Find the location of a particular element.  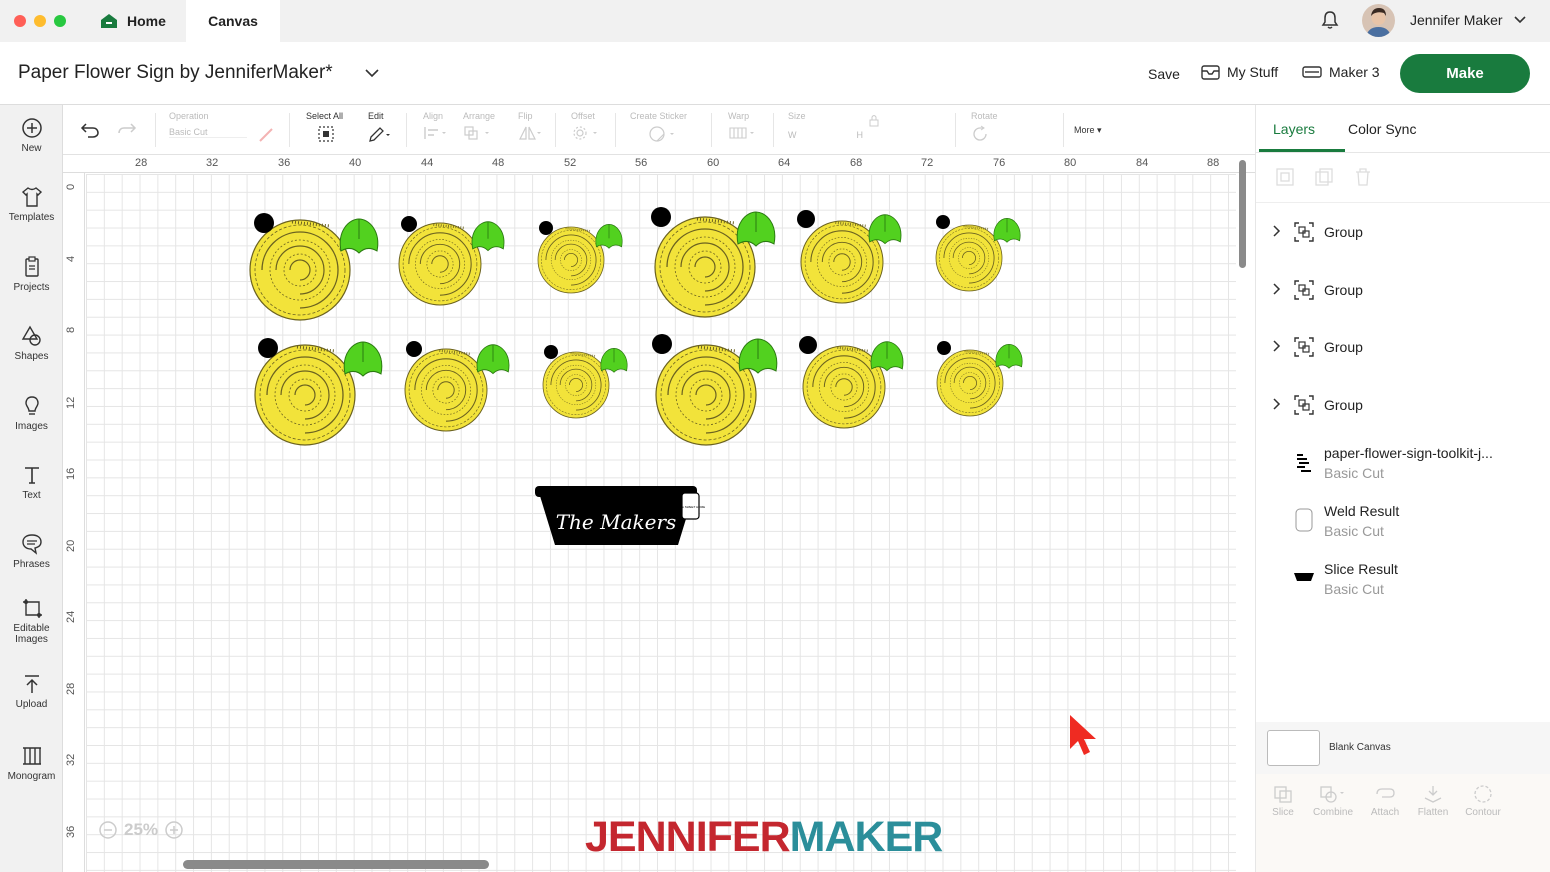

lock-icon is located at coordinates (874, 120).